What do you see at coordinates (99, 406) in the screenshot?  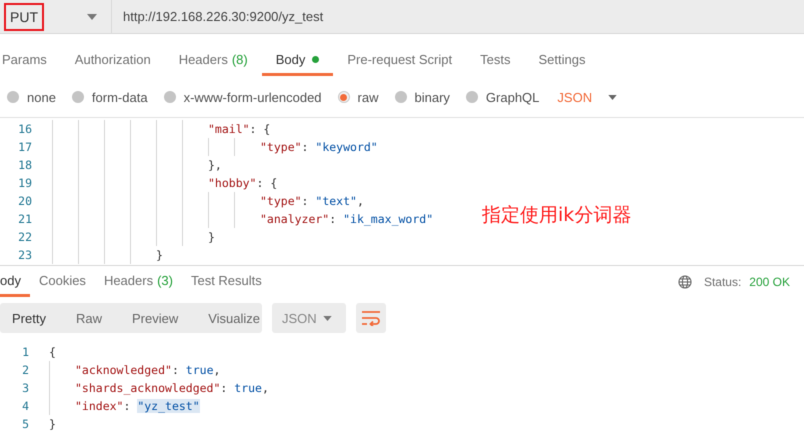 I see `code-token: "index"` at bounding box center [99, 406].